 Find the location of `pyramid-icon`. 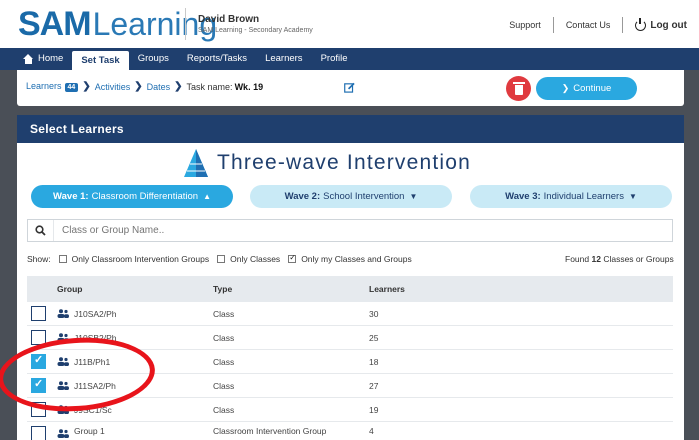

pyramid-icon is located at coordinates (196, 163).